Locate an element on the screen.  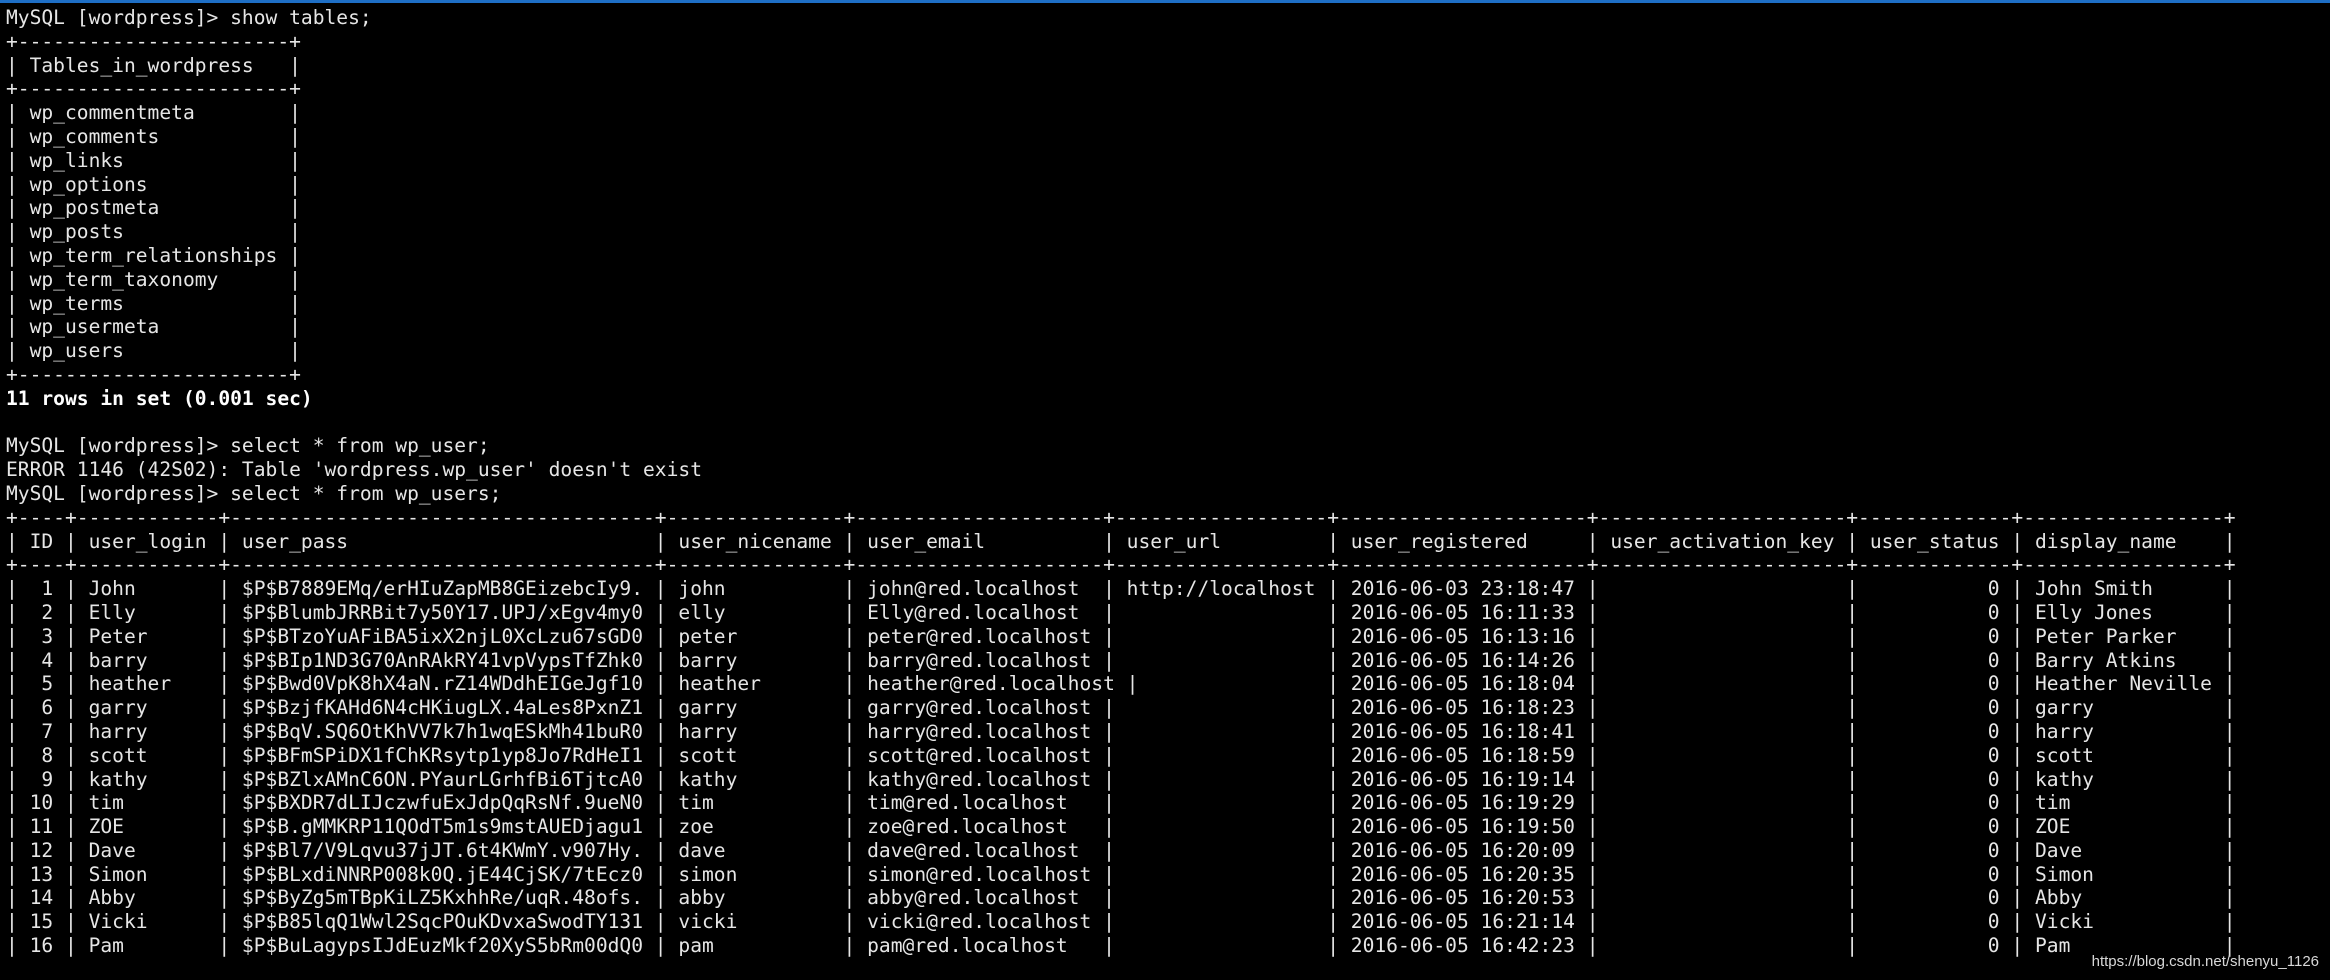
terminal-line: | wp_links | is located at coordinates (153, 160).